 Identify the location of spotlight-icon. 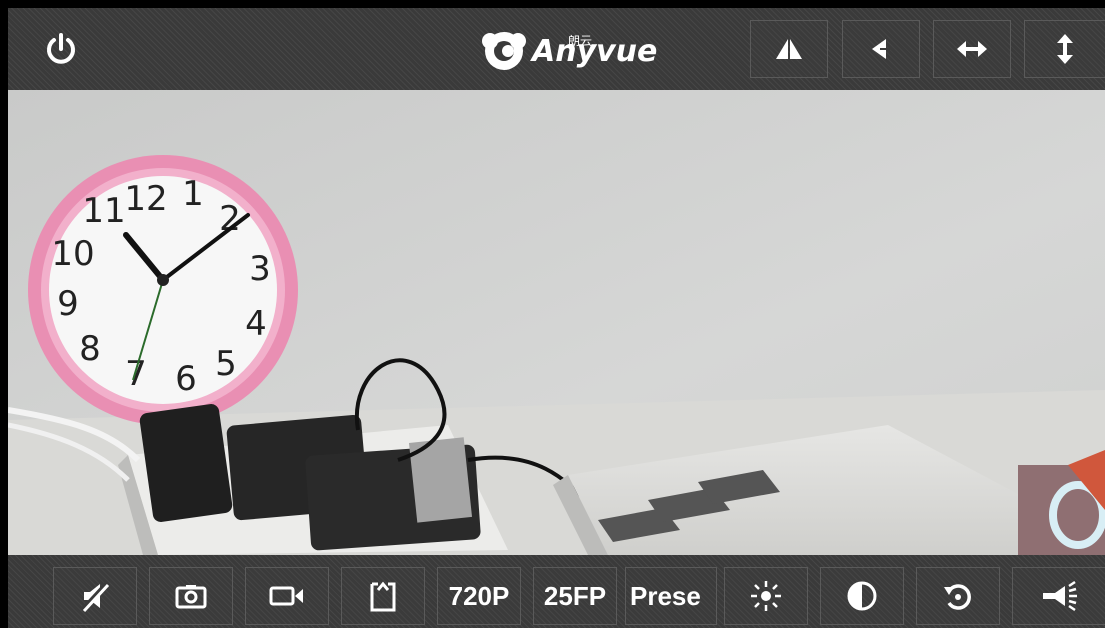
(1060, 596).